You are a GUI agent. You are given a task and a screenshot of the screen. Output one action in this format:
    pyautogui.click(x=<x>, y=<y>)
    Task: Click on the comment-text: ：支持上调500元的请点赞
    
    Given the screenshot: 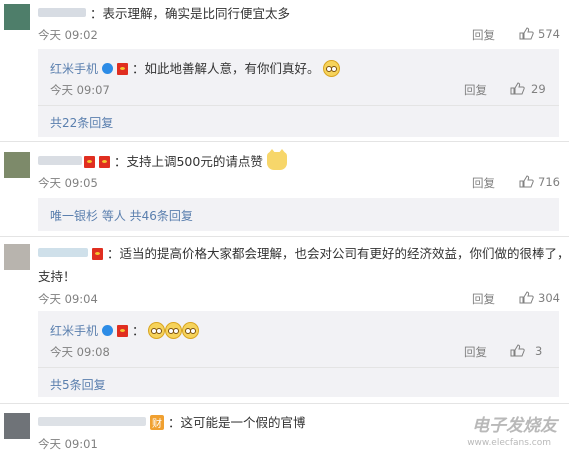 What is the action you would take?
    pyautogui.click(x=188, y=161)
    